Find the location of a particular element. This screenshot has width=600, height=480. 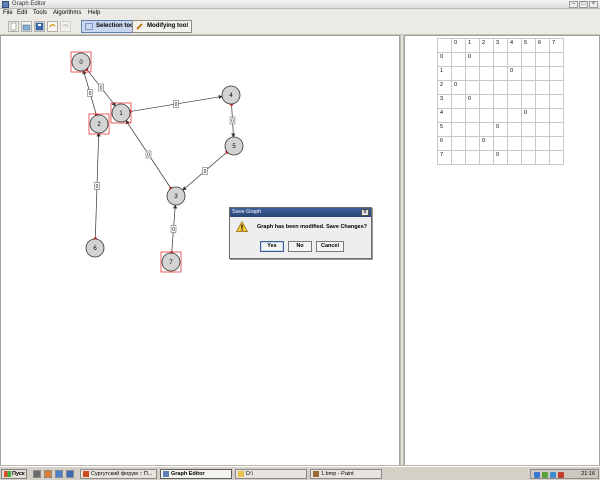

network-icon is located at coordinates (537, 475).